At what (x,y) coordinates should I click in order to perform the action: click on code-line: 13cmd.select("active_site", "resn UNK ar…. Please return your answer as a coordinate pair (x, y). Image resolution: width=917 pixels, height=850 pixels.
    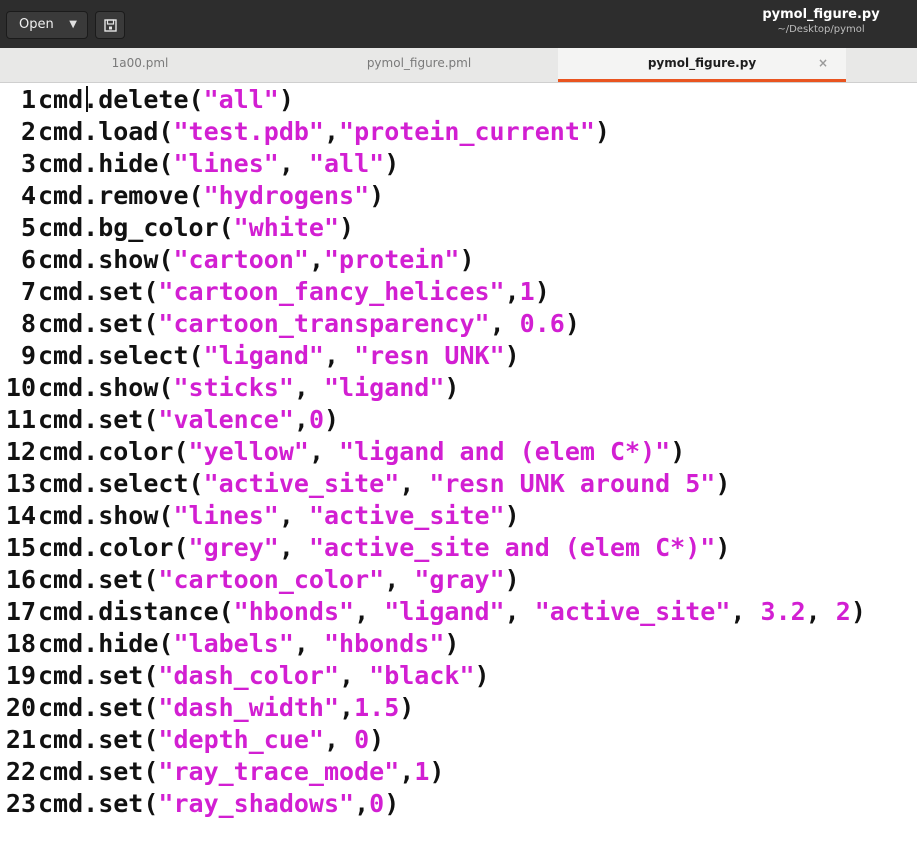
    Looking at the image, I should click on (365, 484).